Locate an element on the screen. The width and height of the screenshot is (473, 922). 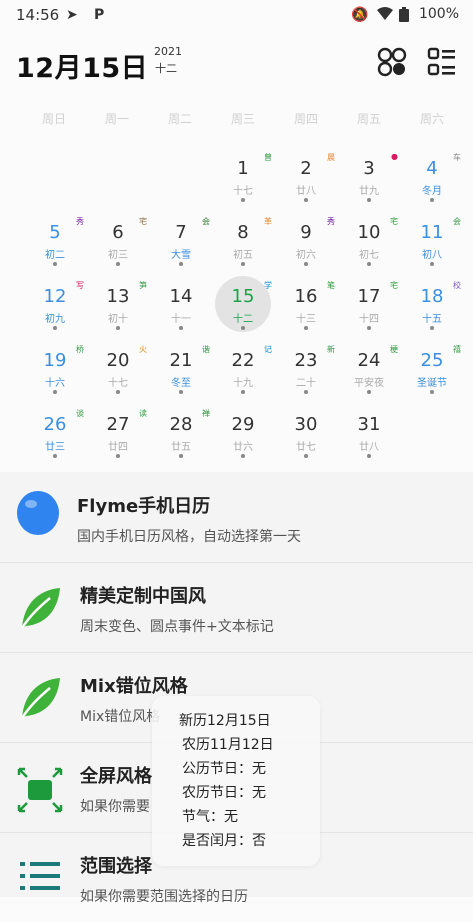
day-number: 8 is located at coordinates (243, 232).